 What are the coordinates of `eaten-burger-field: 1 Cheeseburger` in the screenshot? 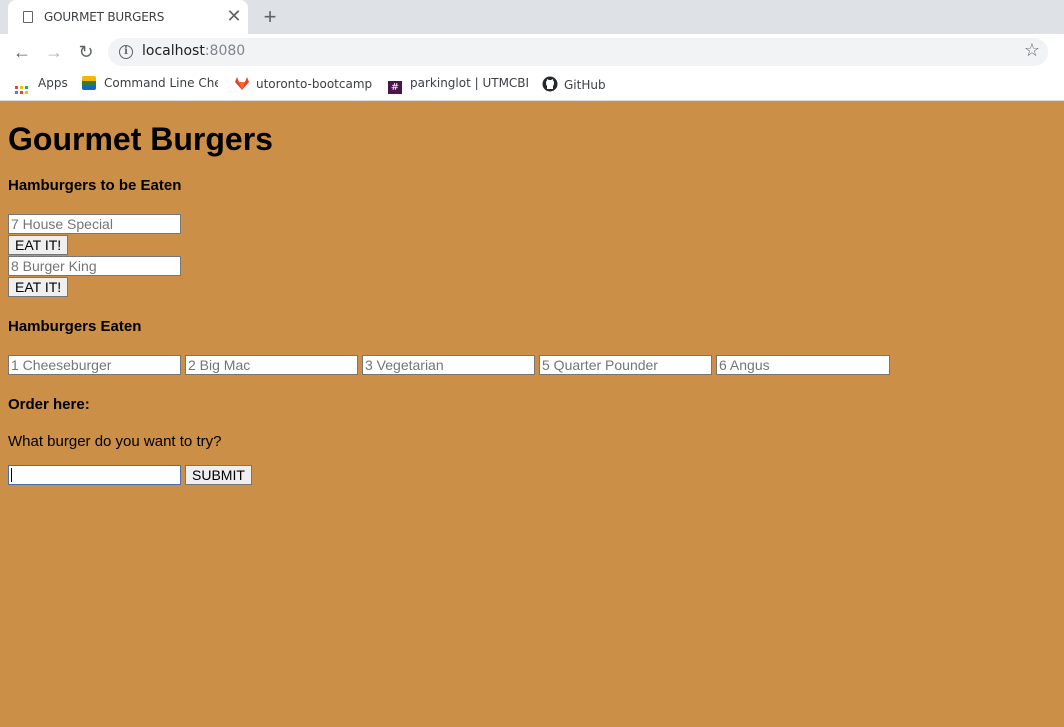 It's located at (94, 365).